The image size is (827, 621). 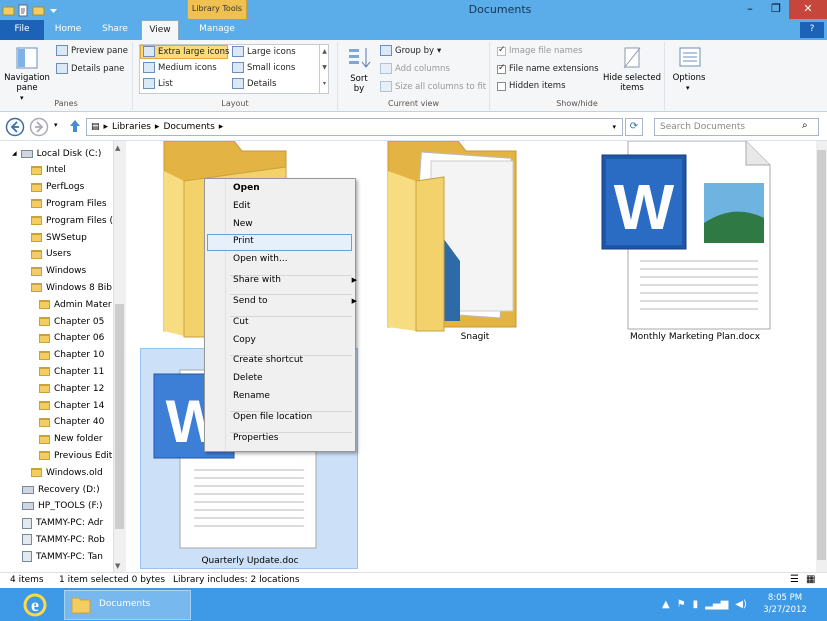 I want to click on image-file-names-checkbox: Image file names, so click(x=540, y=50).